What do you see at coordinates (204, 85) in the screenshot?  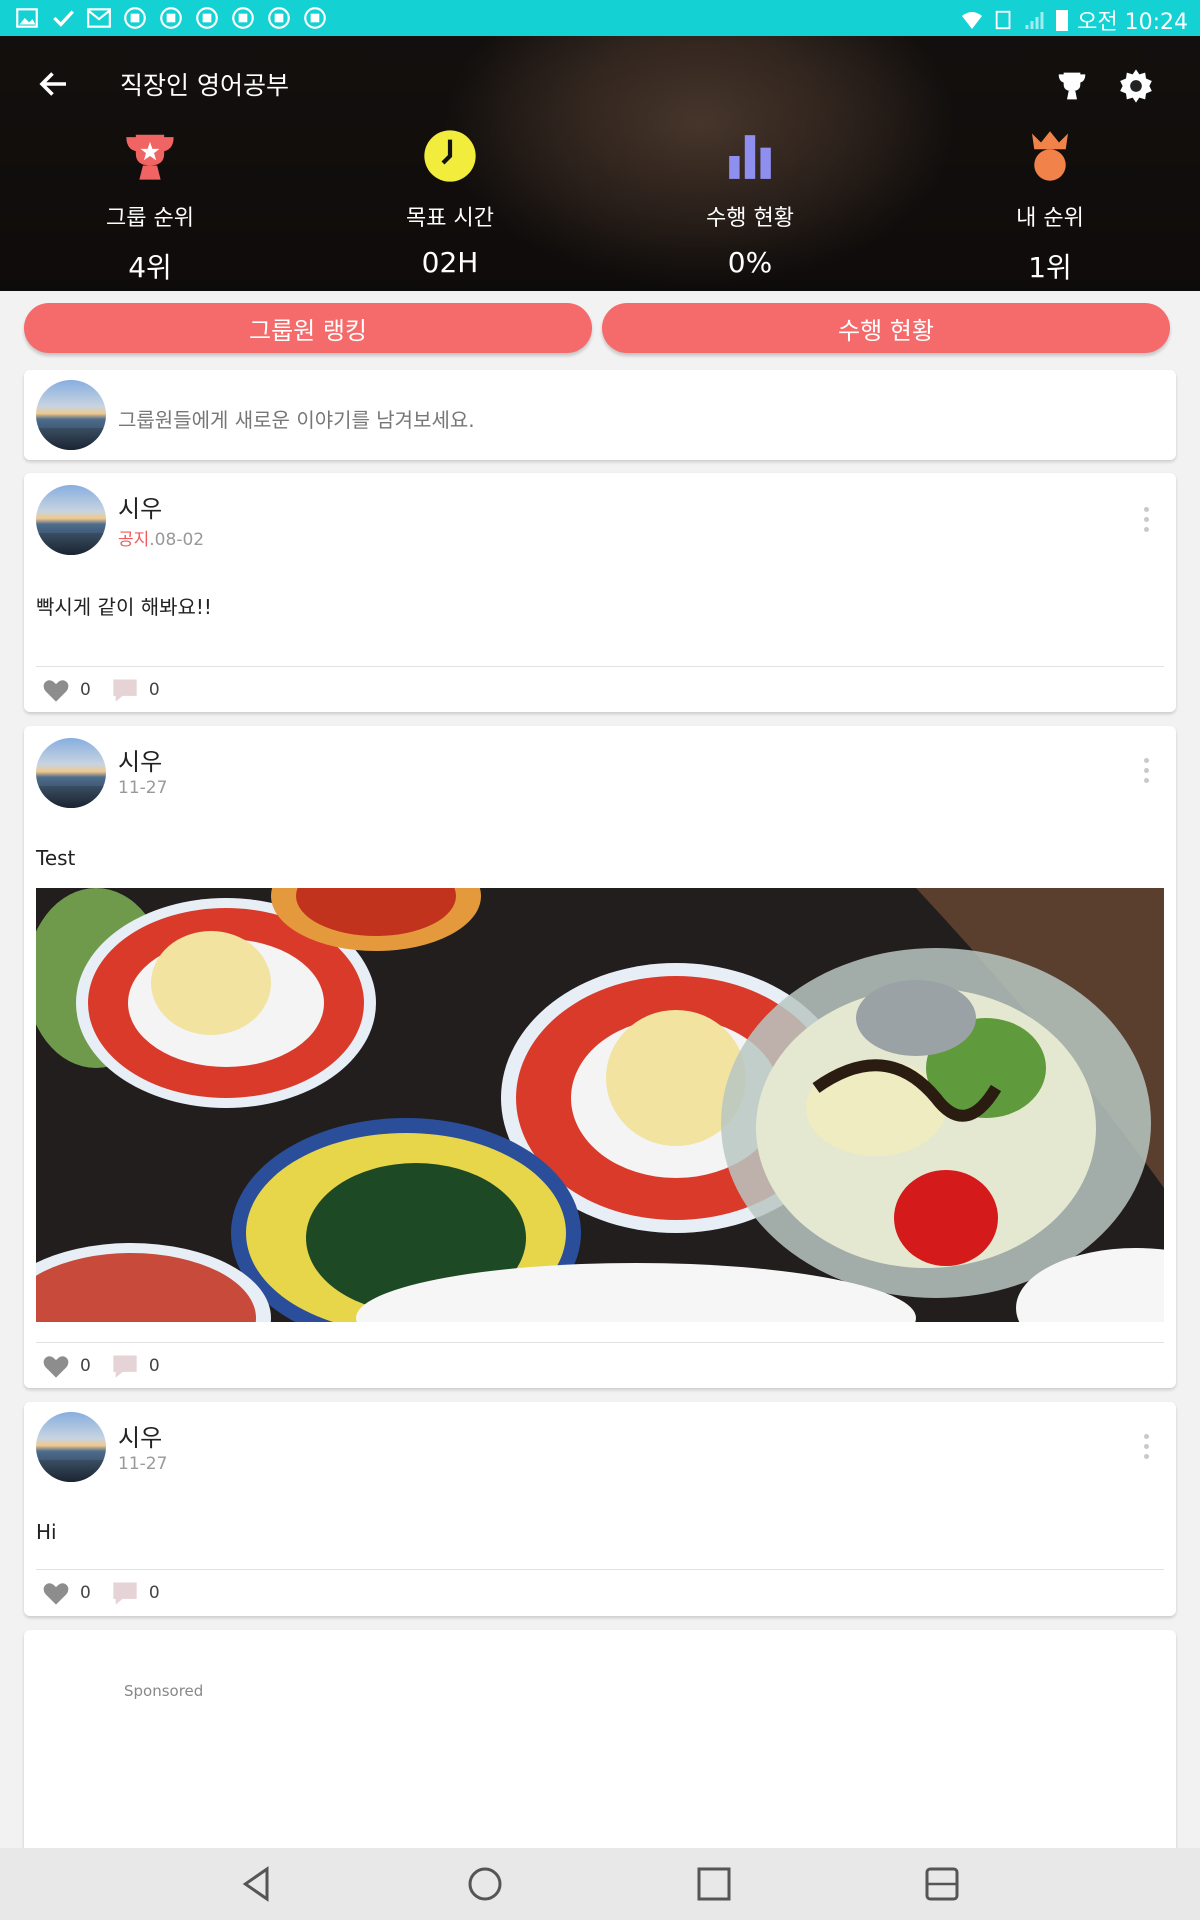 I see `page-title: 직장인 영어공부` at bounding box center [204, 85].